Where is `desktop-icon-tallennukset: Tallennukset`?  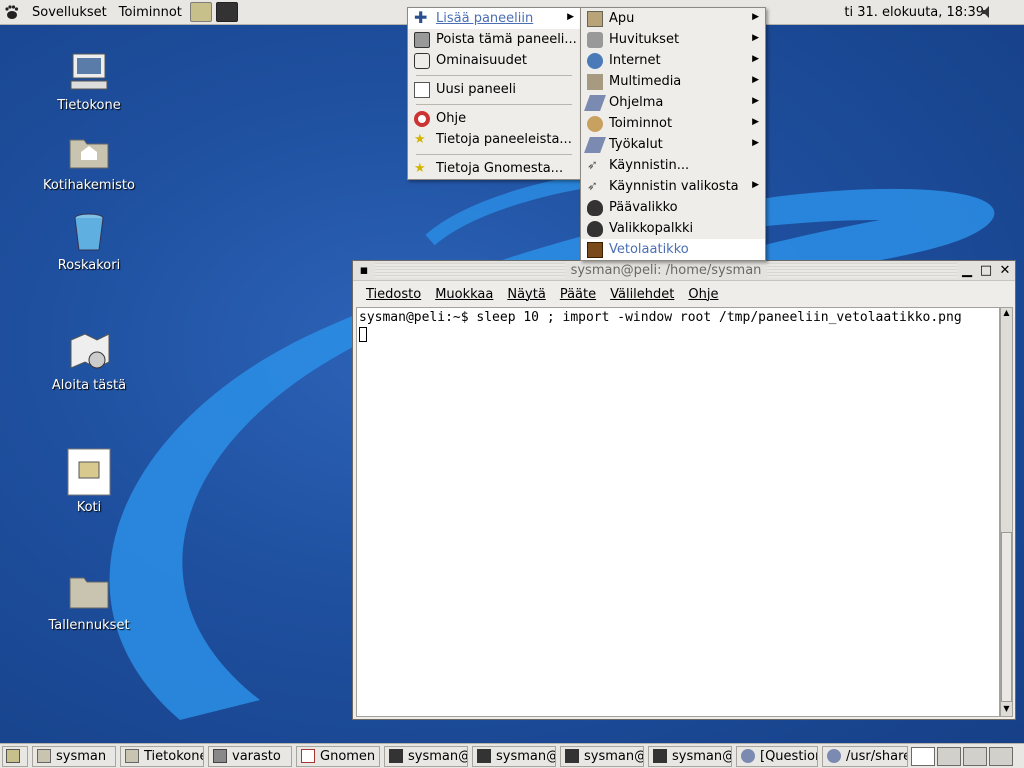 desktop-icon-tallennukset: Tallennukset is located at coordinates (89, 601).